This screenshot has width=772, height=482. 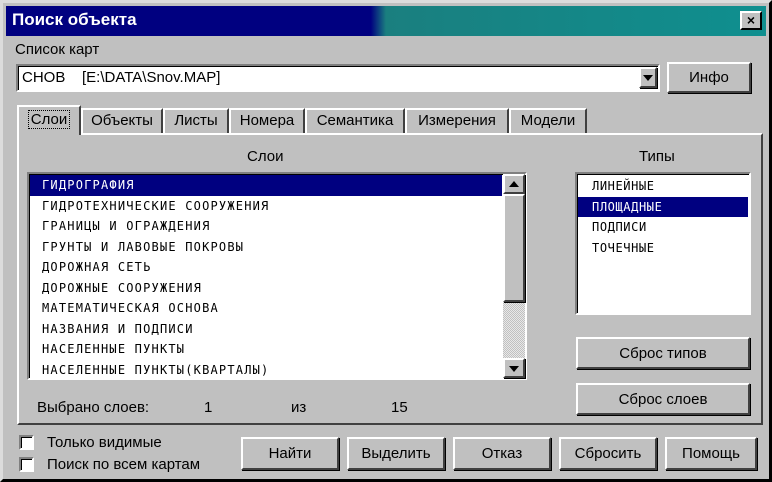 I want to click on arrow-up-icon, so click(x=514, y=184).